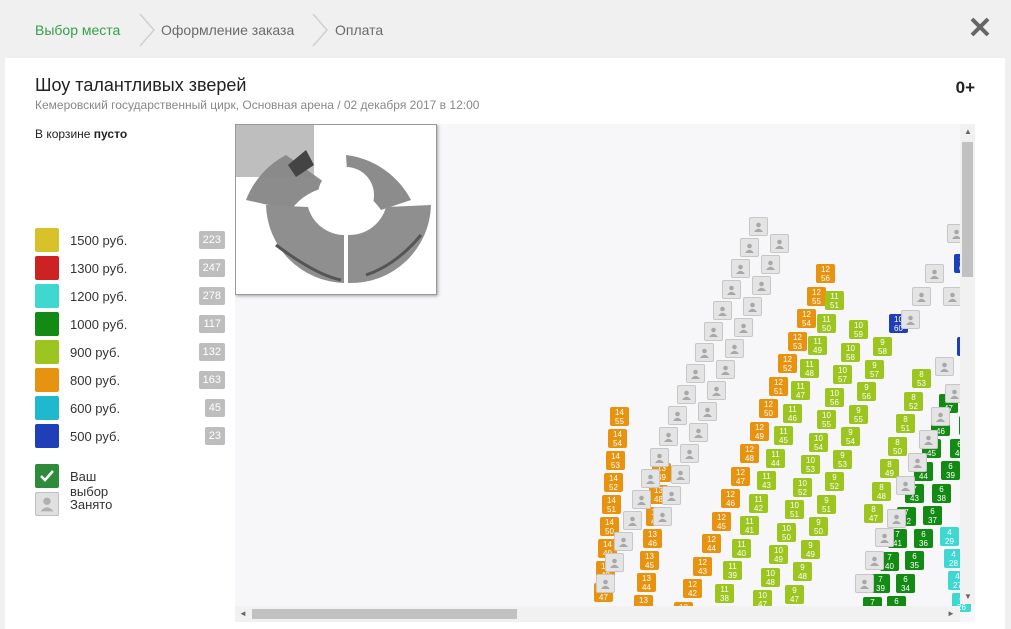  What do you see at coordinates (130, 438) in the screenshot?
I see `legend-row: 500 руб. 23` at bounding box center [130, 438].